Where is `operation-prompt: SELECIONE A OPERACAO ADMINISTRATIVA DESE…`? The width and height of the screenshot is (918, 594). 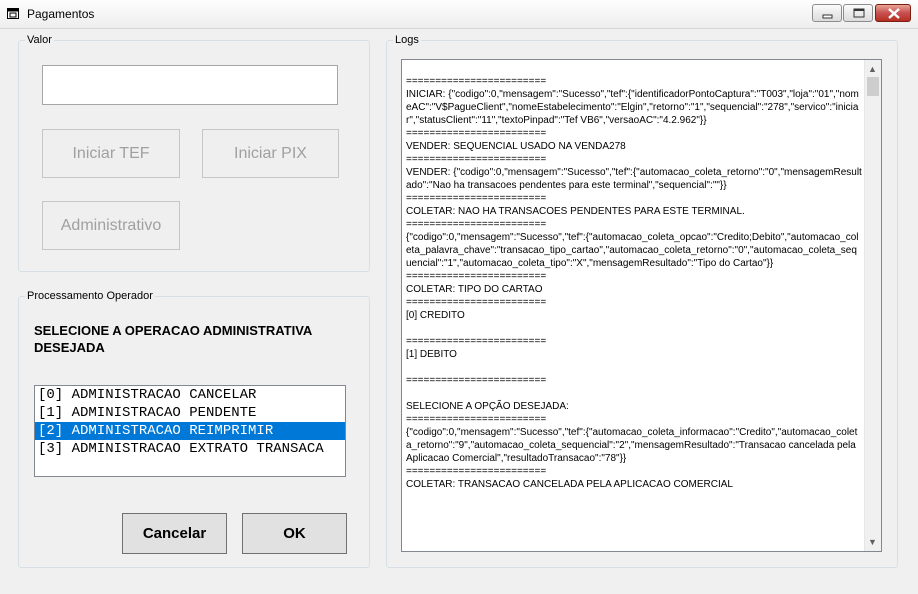
operation-prompt: SELECIONE A OPERACAO ADMINISTRATIVA DESE… is located at coordinates (173, 339).